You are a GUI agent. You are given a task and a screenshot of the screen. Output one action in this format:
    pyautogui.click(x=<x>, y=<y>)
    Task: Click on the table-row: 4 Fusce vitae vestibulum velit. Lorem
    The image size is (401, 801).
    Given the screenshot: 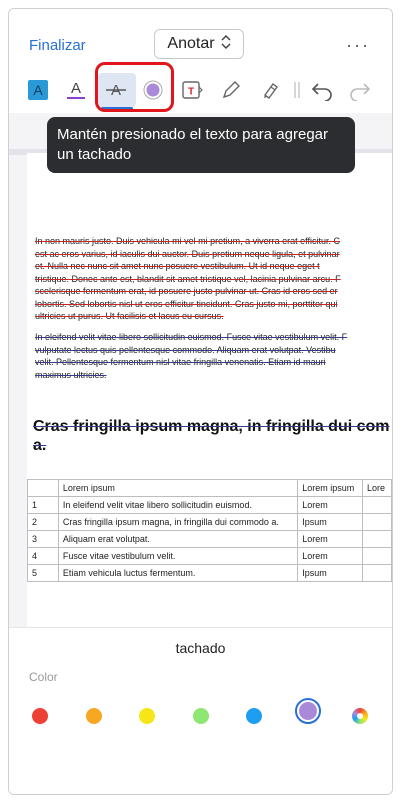 What is the action you would take?
    pyautogui.click(x=209, y=556)
    